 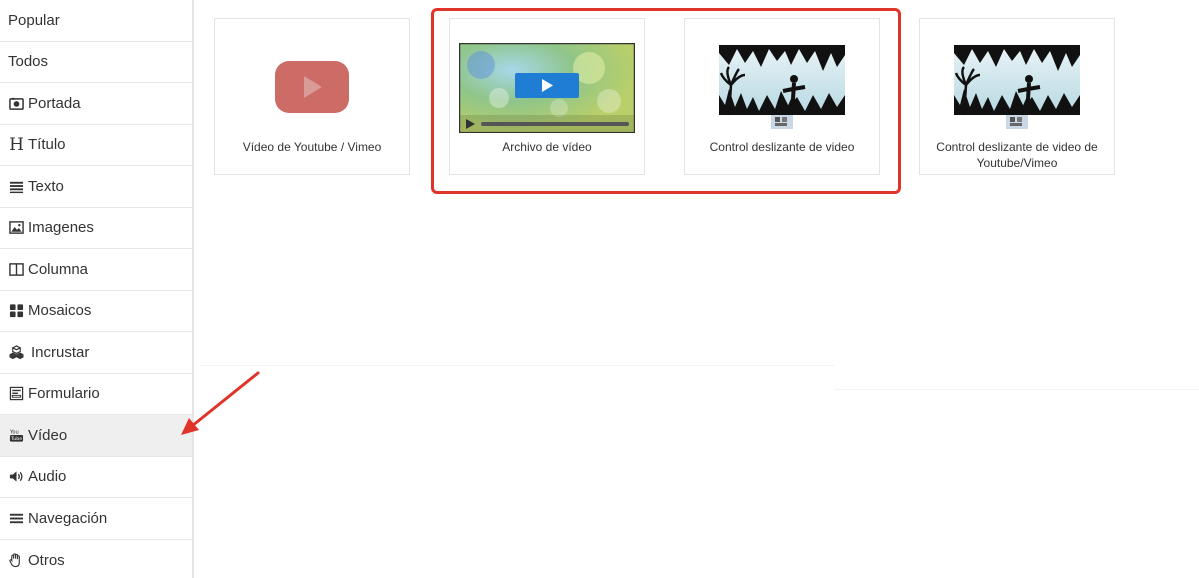 What do you see at coordinates (28, 62) in the screenshot?
I see `sidebar-item-label: Todos` at bounding box center [28, 62].